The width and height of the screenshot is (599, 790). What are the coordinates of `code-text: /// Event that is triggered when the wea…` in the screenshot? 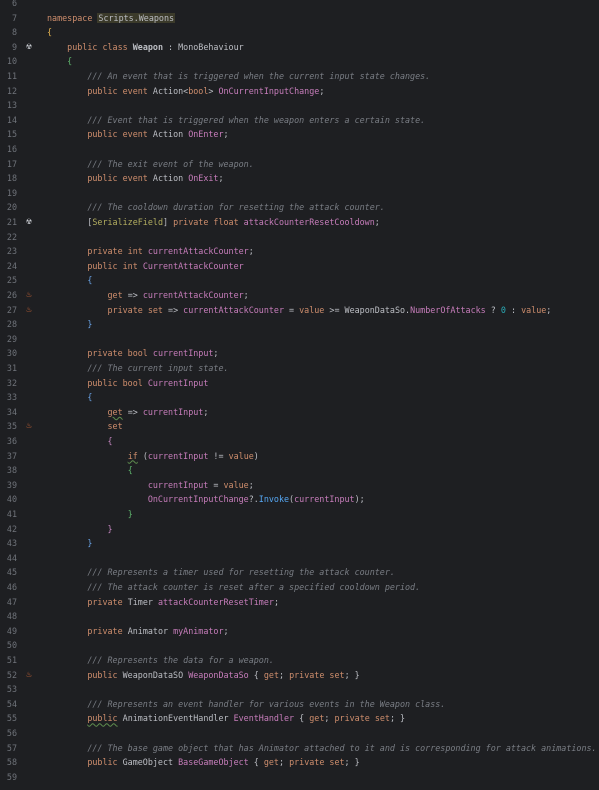 It's located at (236, 120).